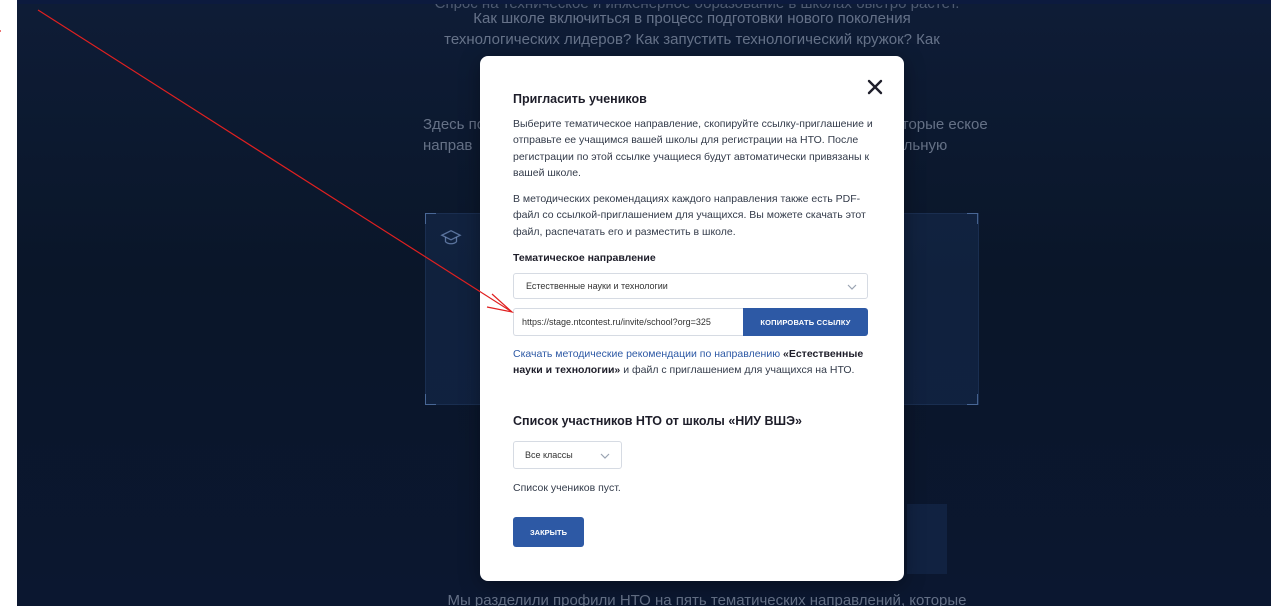  What do you see at coordinates (805, 322) in the screenshot?
I see `copy-link-button: КОПИРОВАТЬ ССЫЛКУ` at bounding box center [805, 322].